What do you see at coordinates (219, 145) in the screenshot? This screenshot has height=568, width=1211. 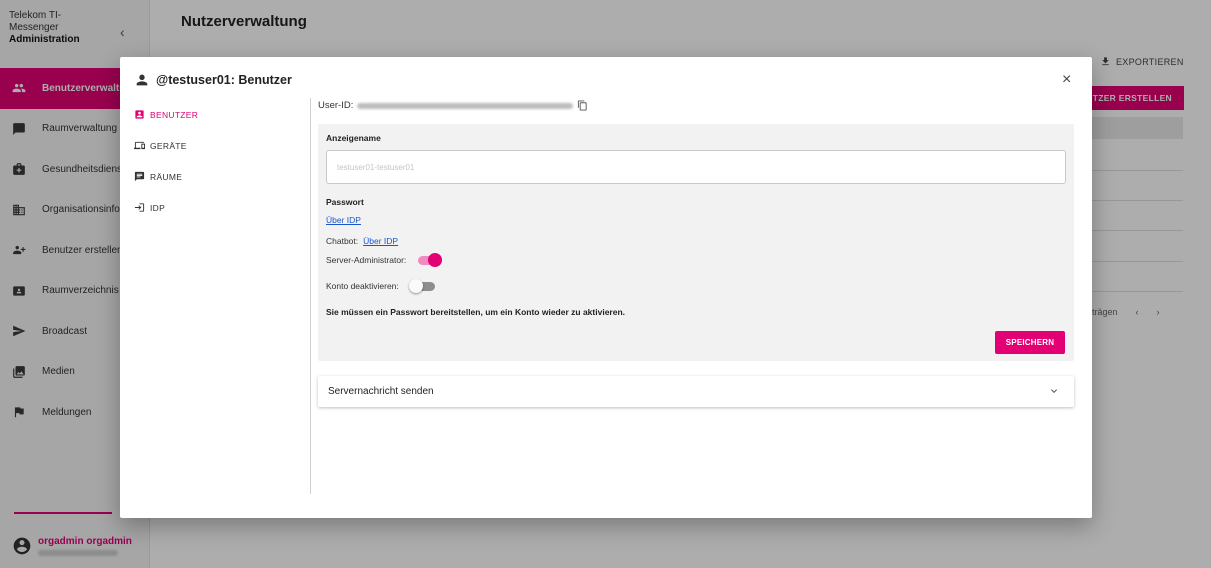 I see `tab-geraete: GERÄTE` at bounding box center [219, 145].